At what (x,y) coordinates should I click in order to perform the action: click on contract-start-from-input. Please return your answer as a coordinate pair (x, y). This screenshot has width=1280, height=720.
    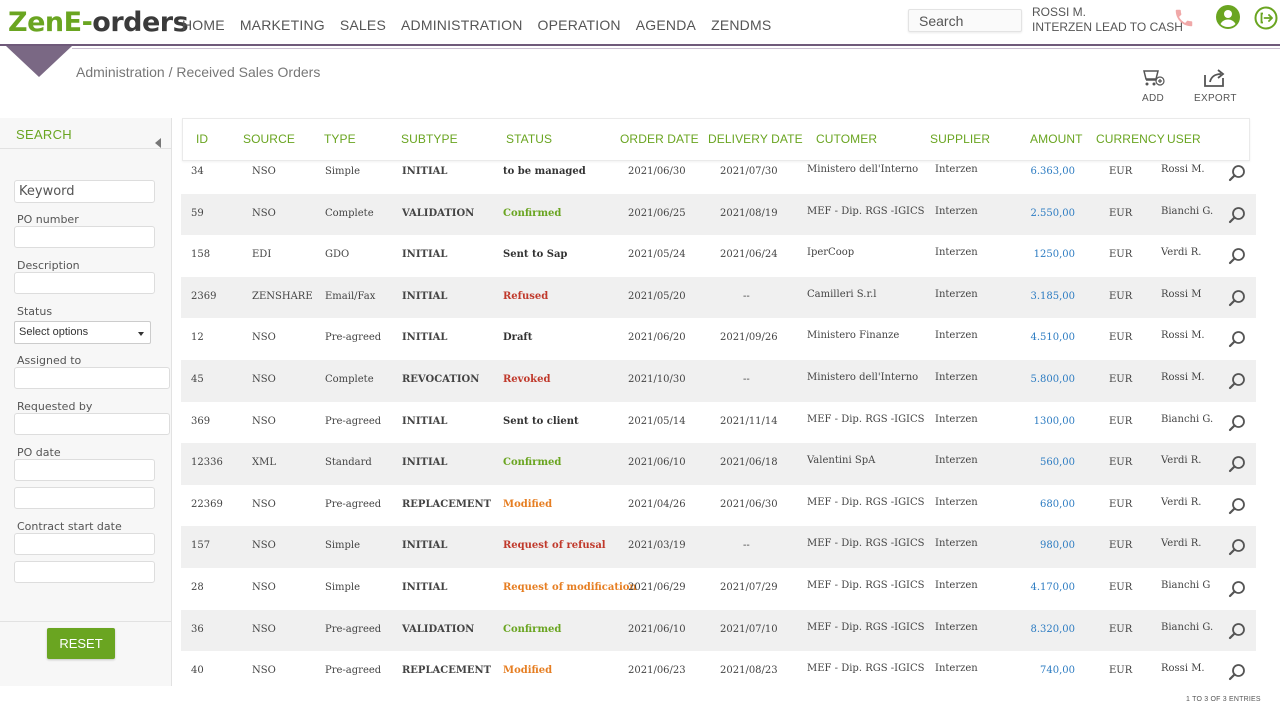
    Looking at the image, I should click on (84, 544).